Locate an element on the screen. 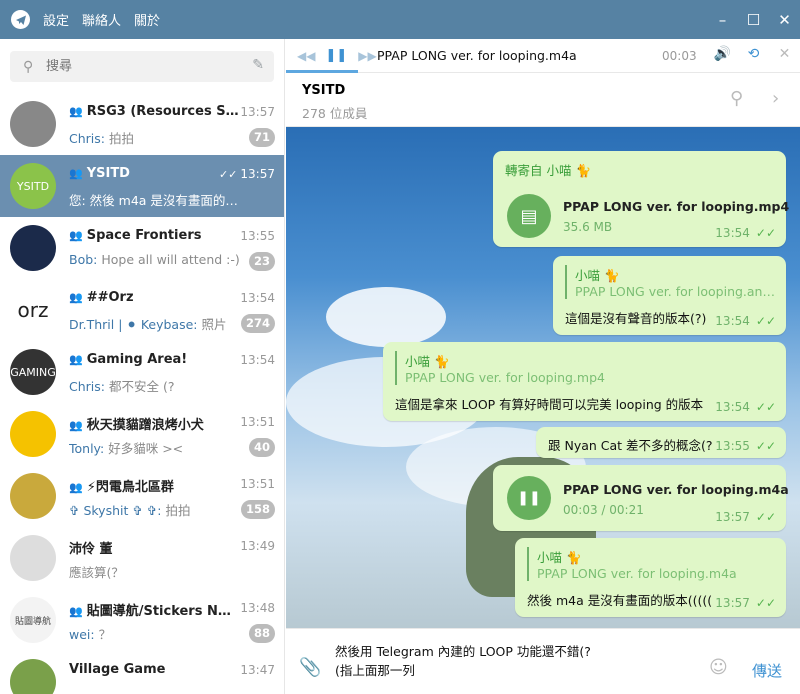 The image size is (800, 694). chat-list-item: Village Game 13:47 is located at coordinates (142, 672).